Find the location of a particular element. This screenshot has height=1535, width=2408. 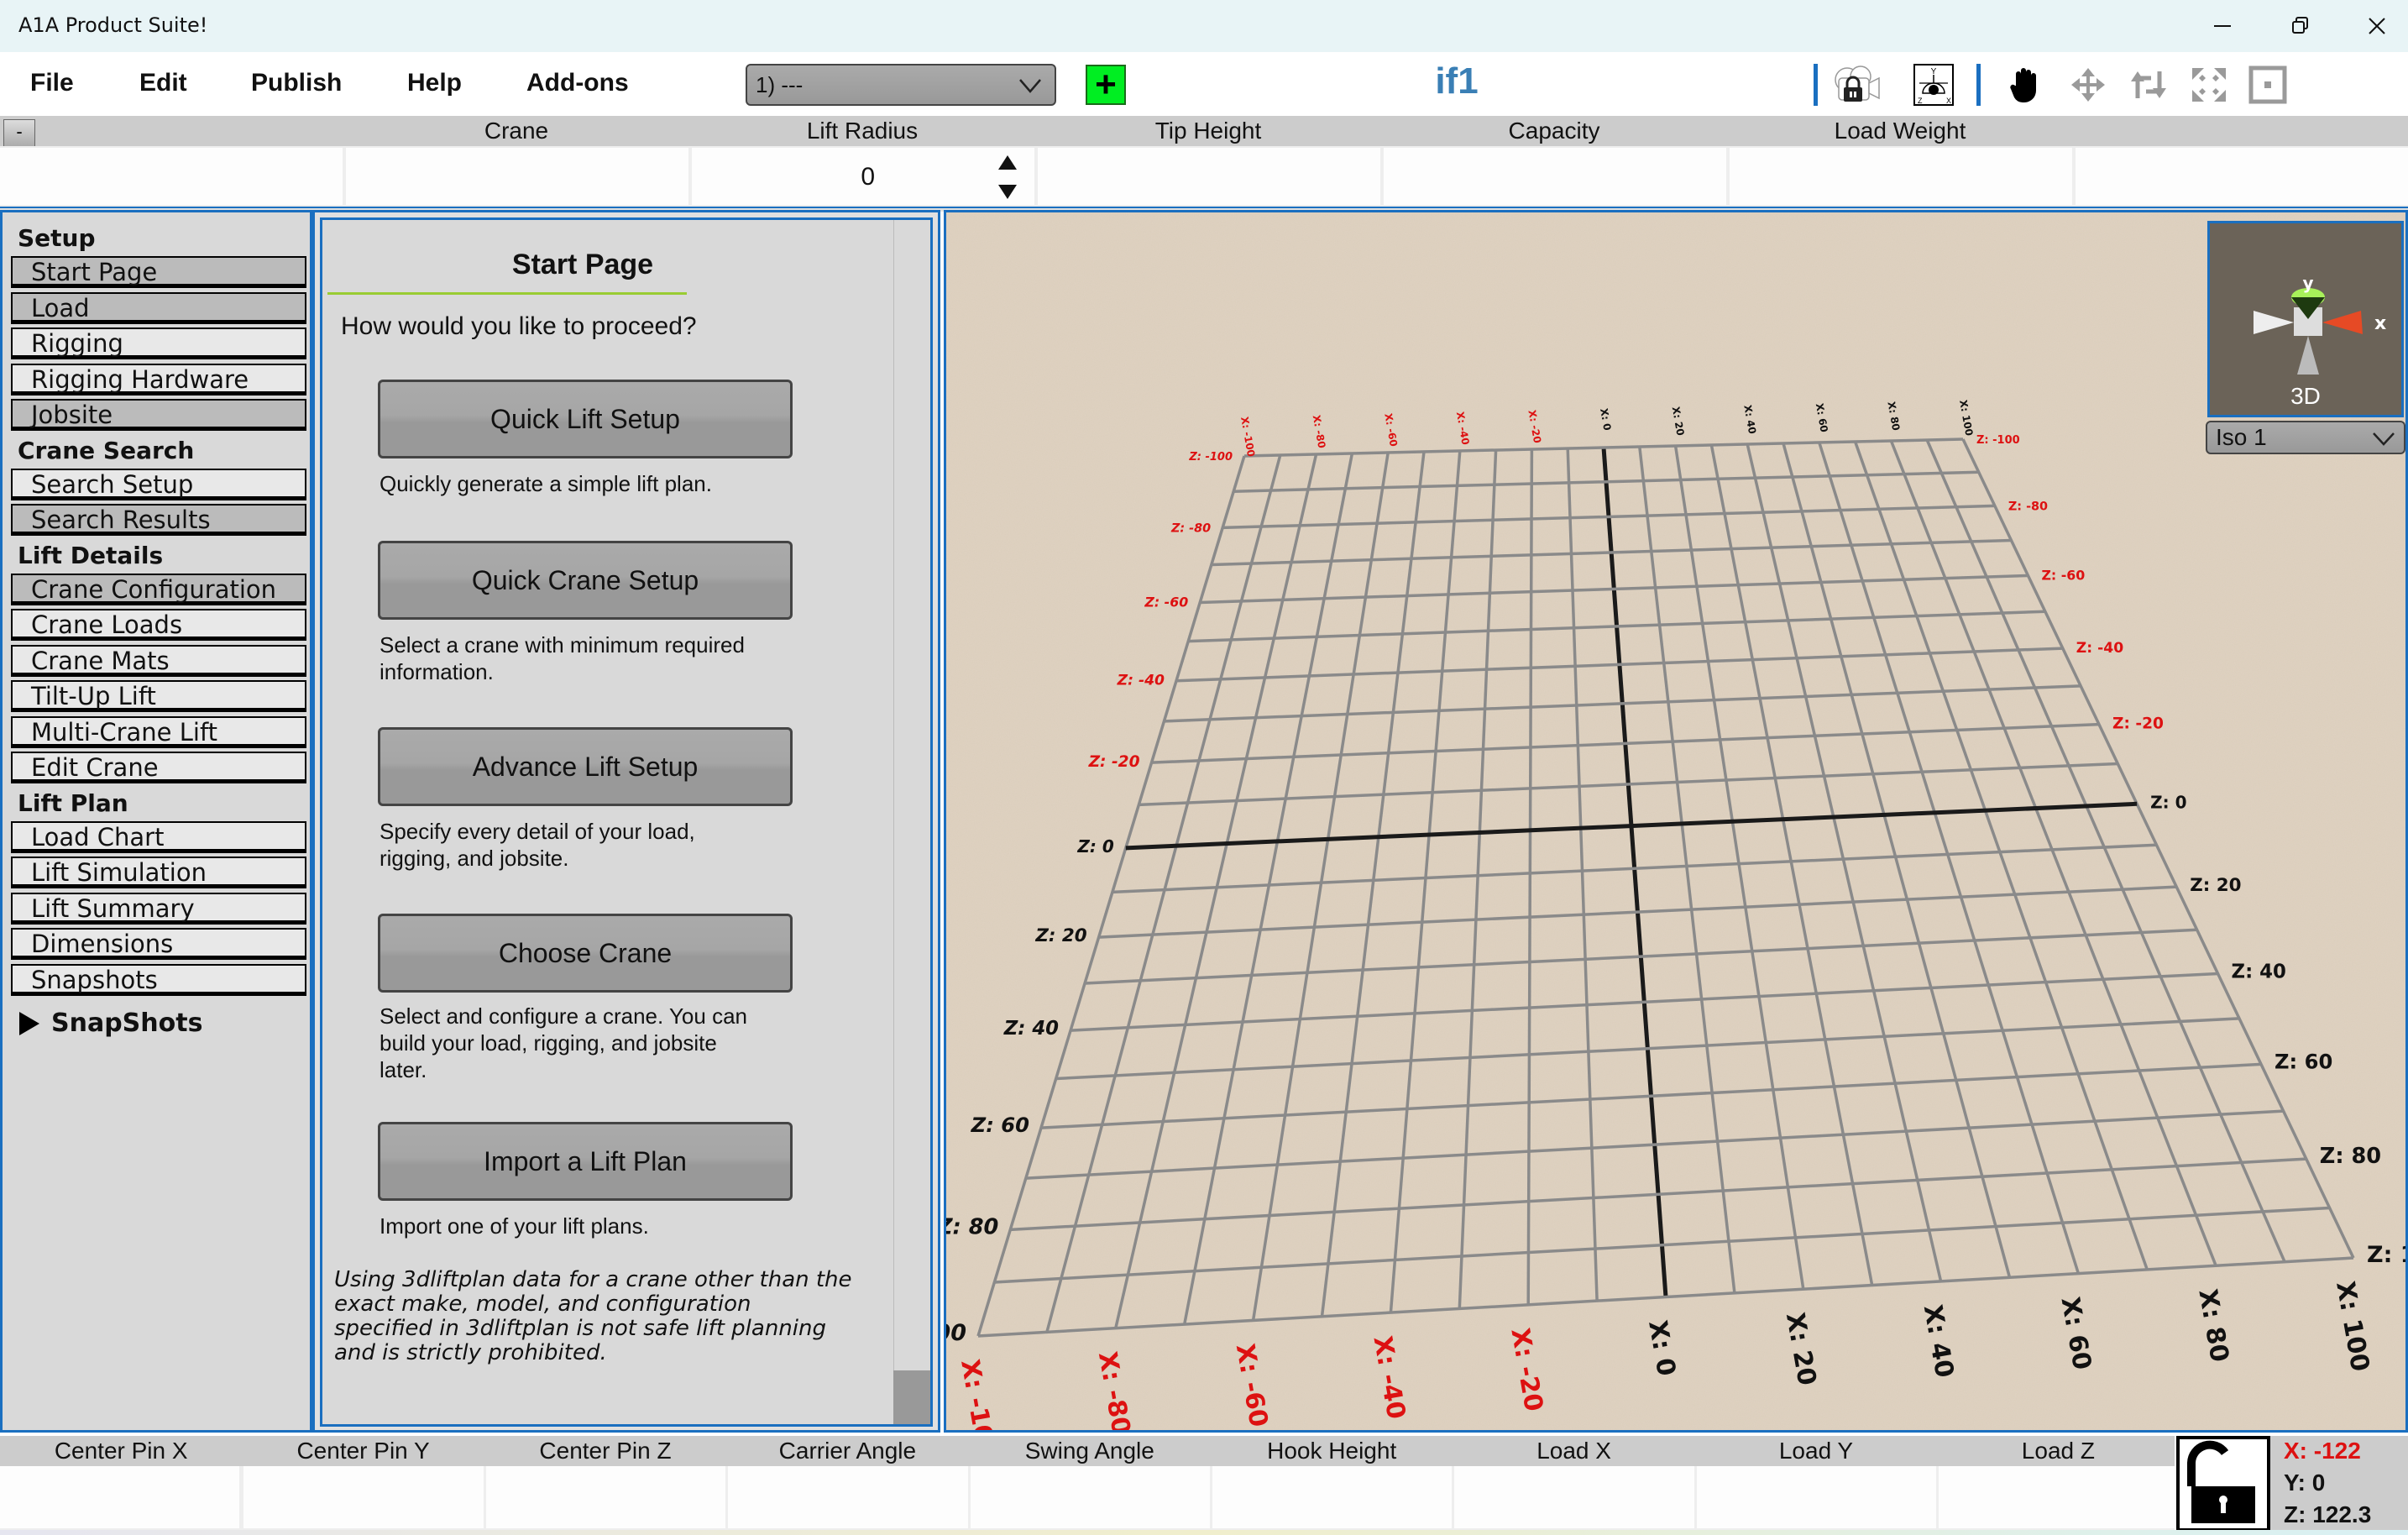

rotate-button is located at coordinates (2149, 85).